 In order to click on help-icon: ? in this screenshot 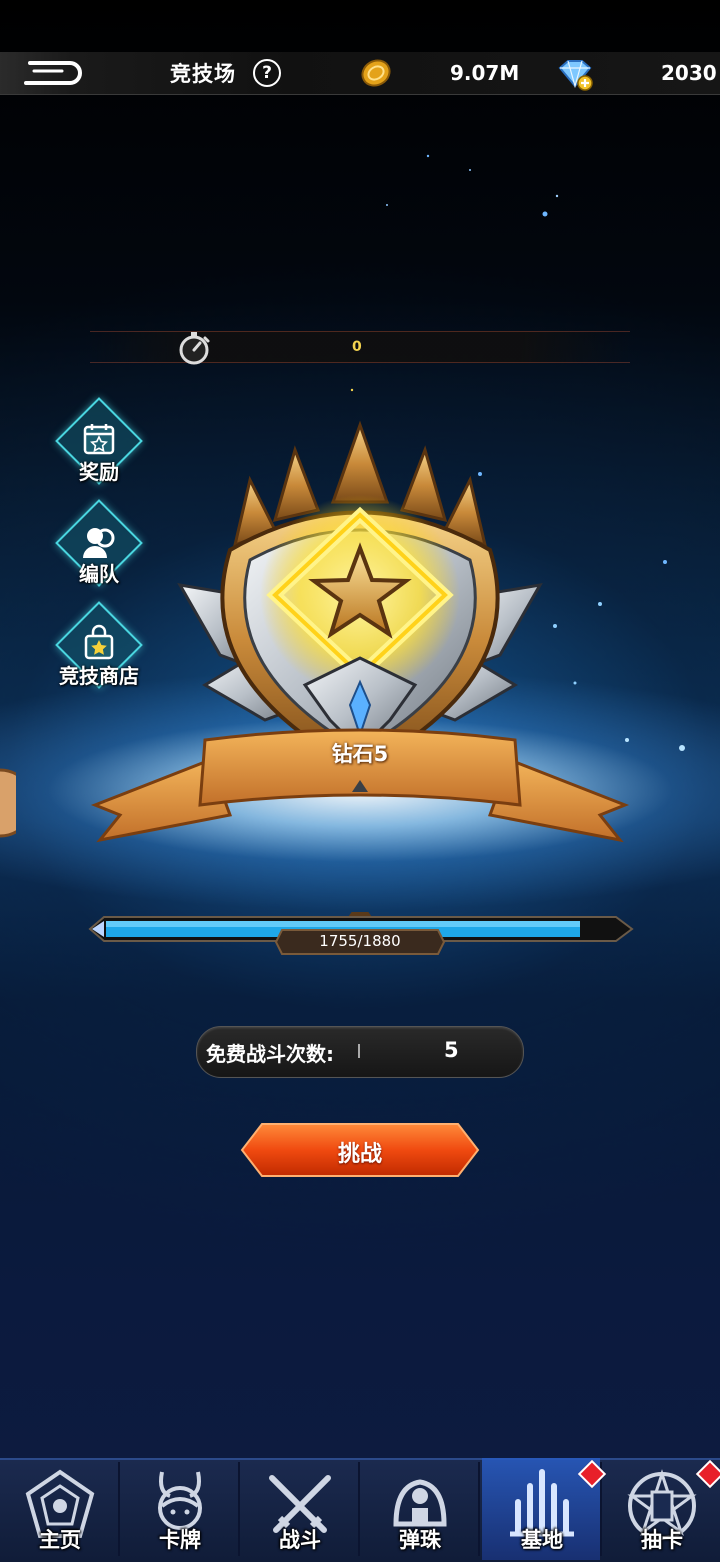, I will do `click(267, 73)`.